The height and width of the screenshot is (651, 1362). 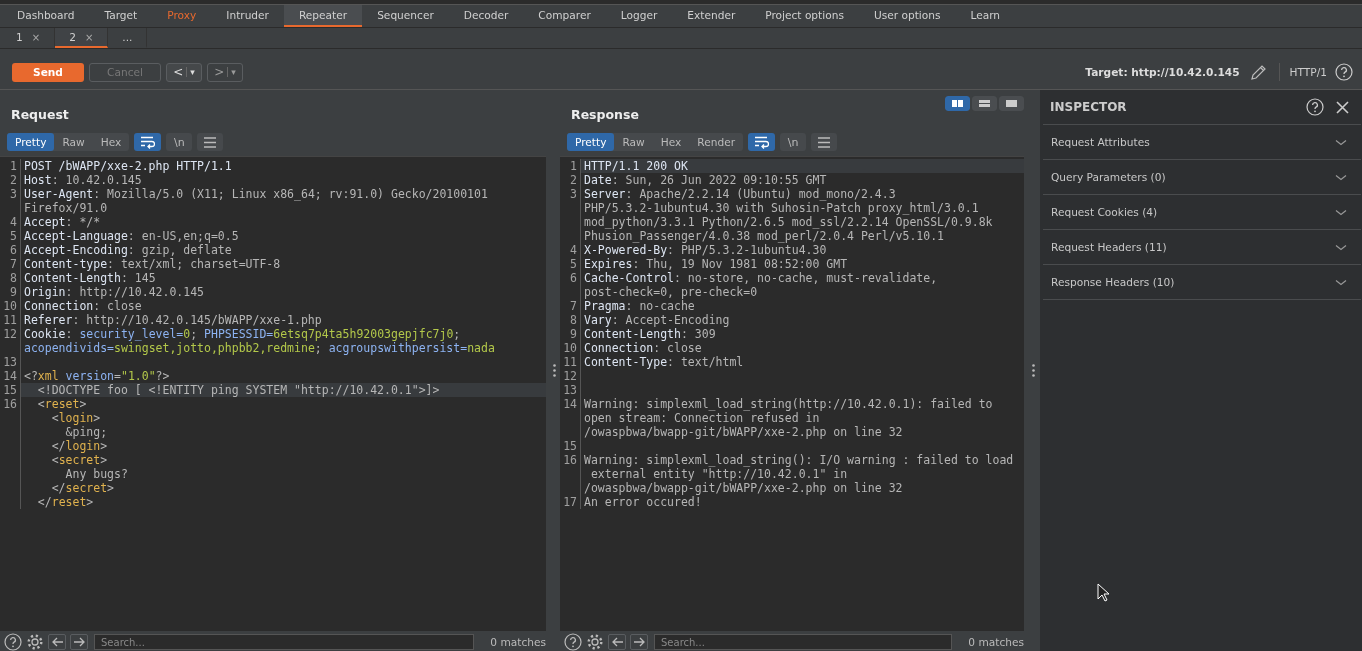 I want to click on view-tab: Render, so click(x=716, y=142).